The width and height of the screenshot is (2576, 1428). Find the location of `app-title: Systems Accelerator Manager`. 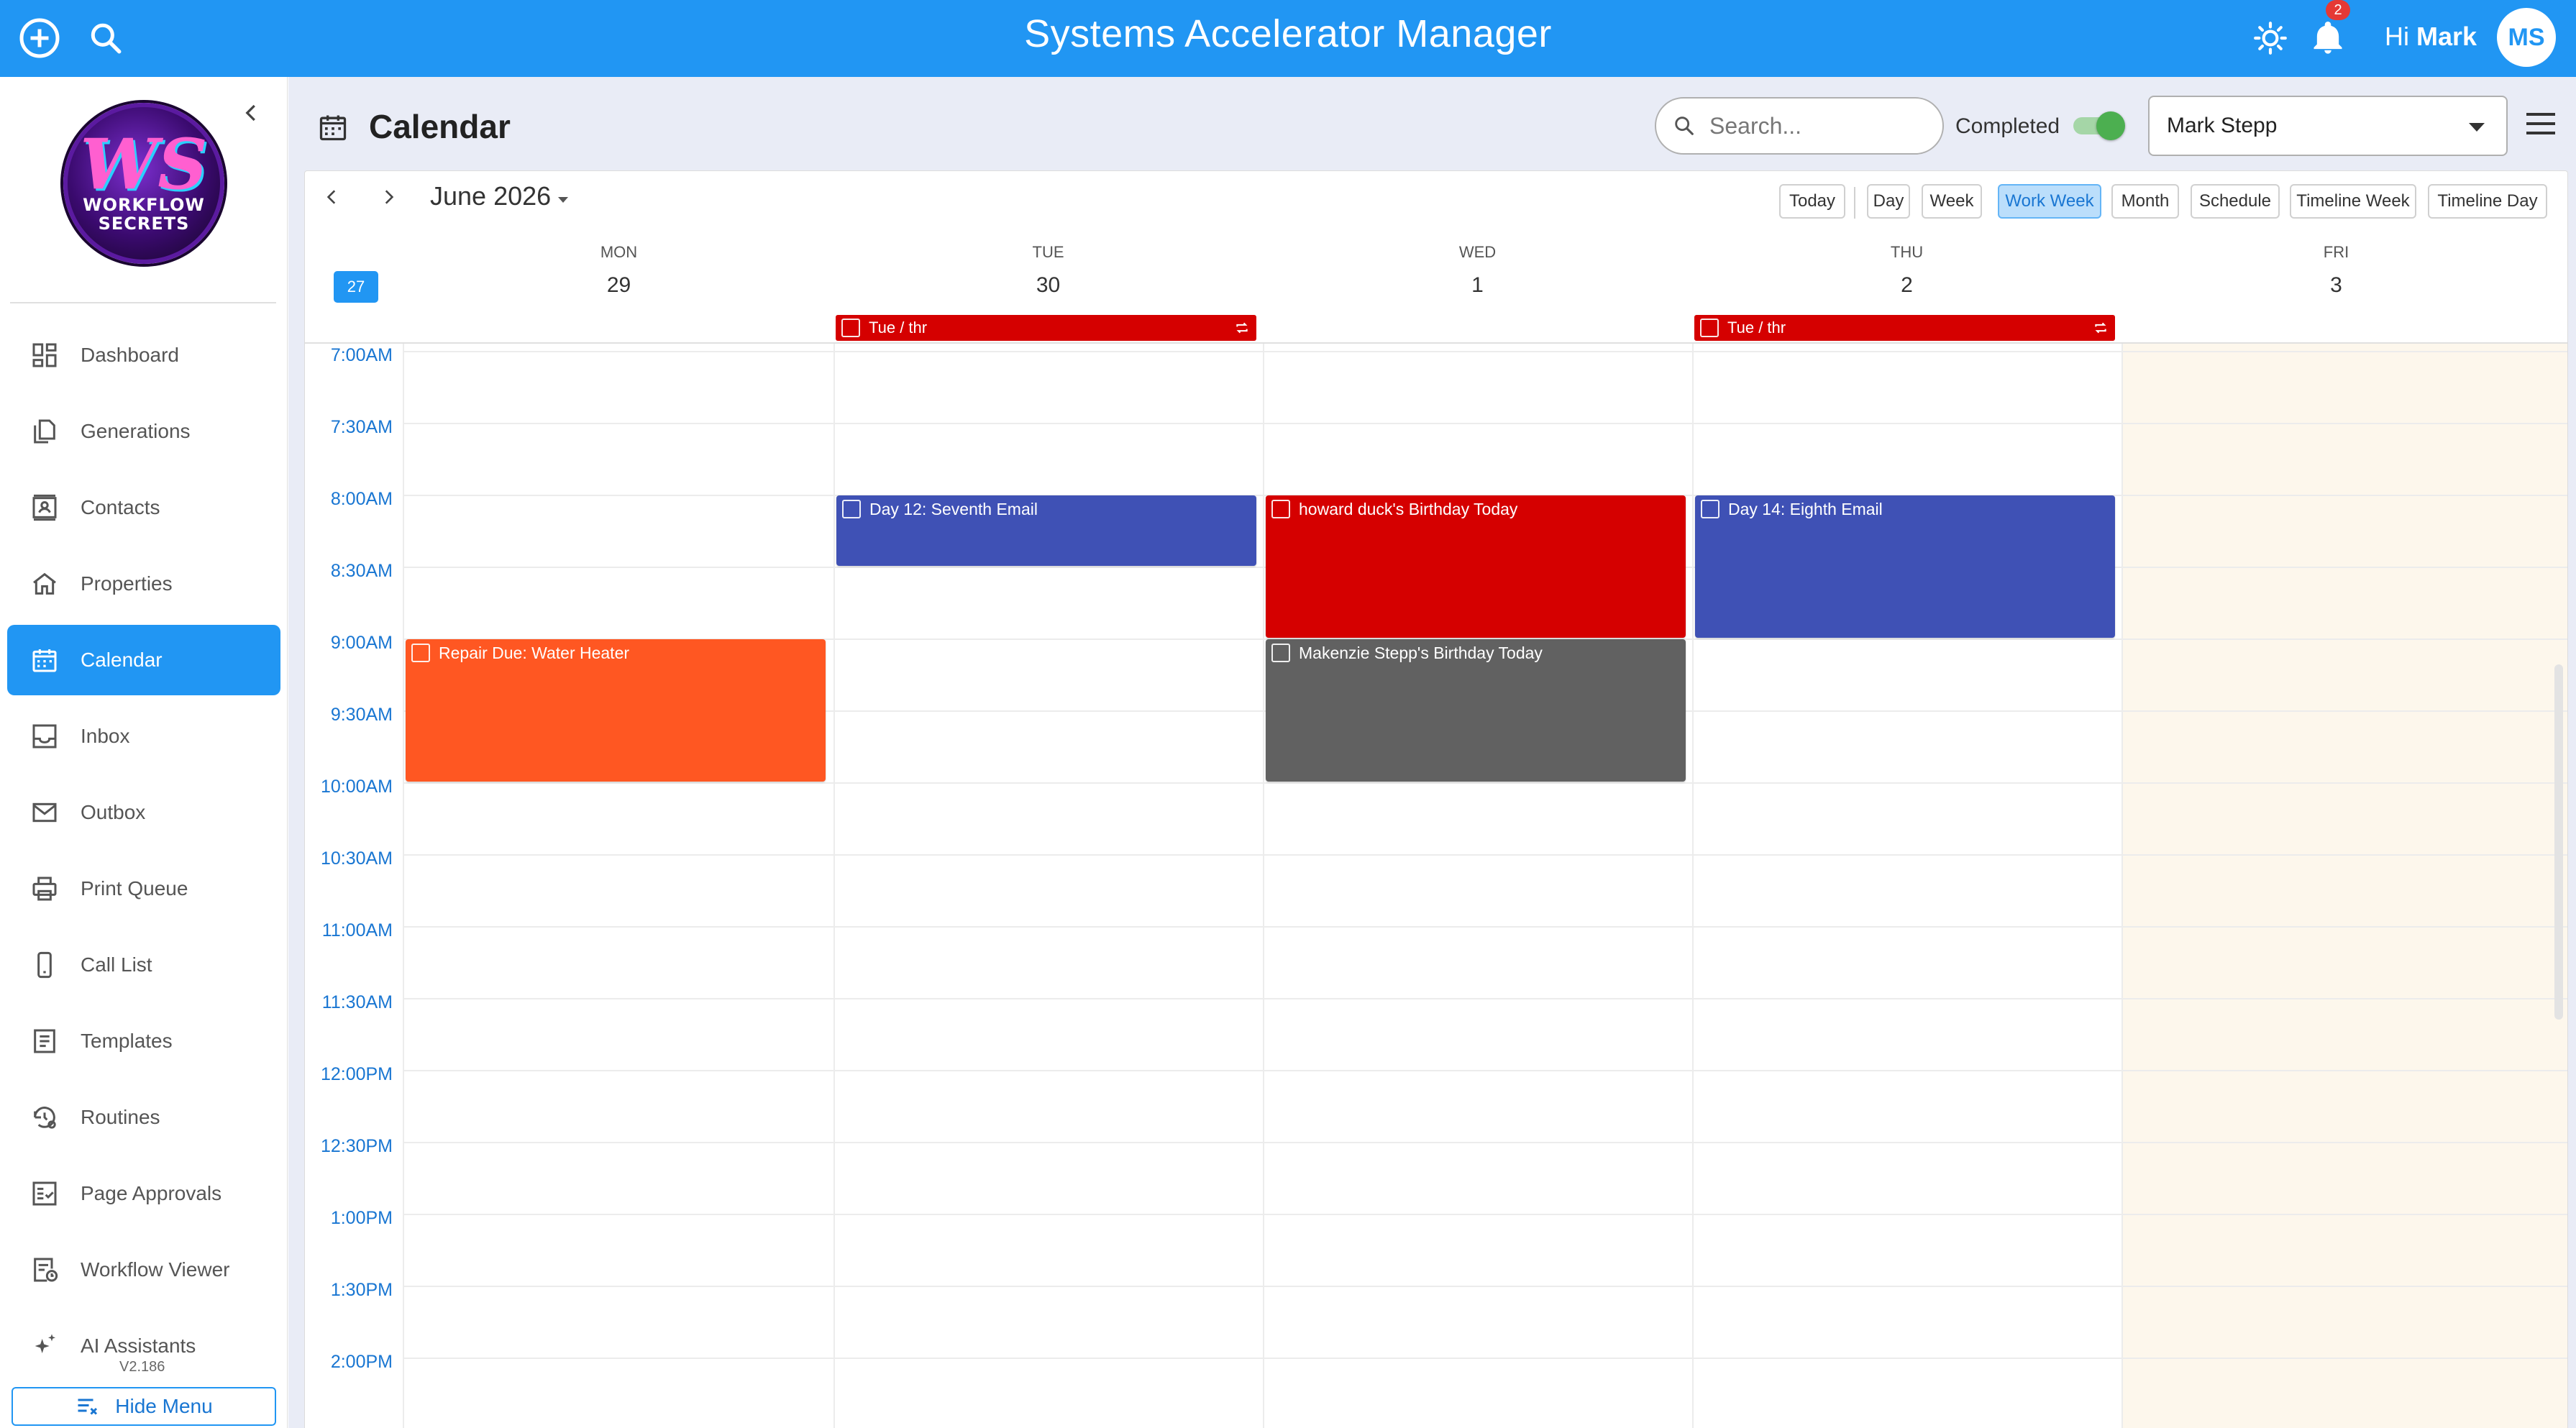

app-title: Systems Accelerator Manager is located at coordinates (1288, 33).